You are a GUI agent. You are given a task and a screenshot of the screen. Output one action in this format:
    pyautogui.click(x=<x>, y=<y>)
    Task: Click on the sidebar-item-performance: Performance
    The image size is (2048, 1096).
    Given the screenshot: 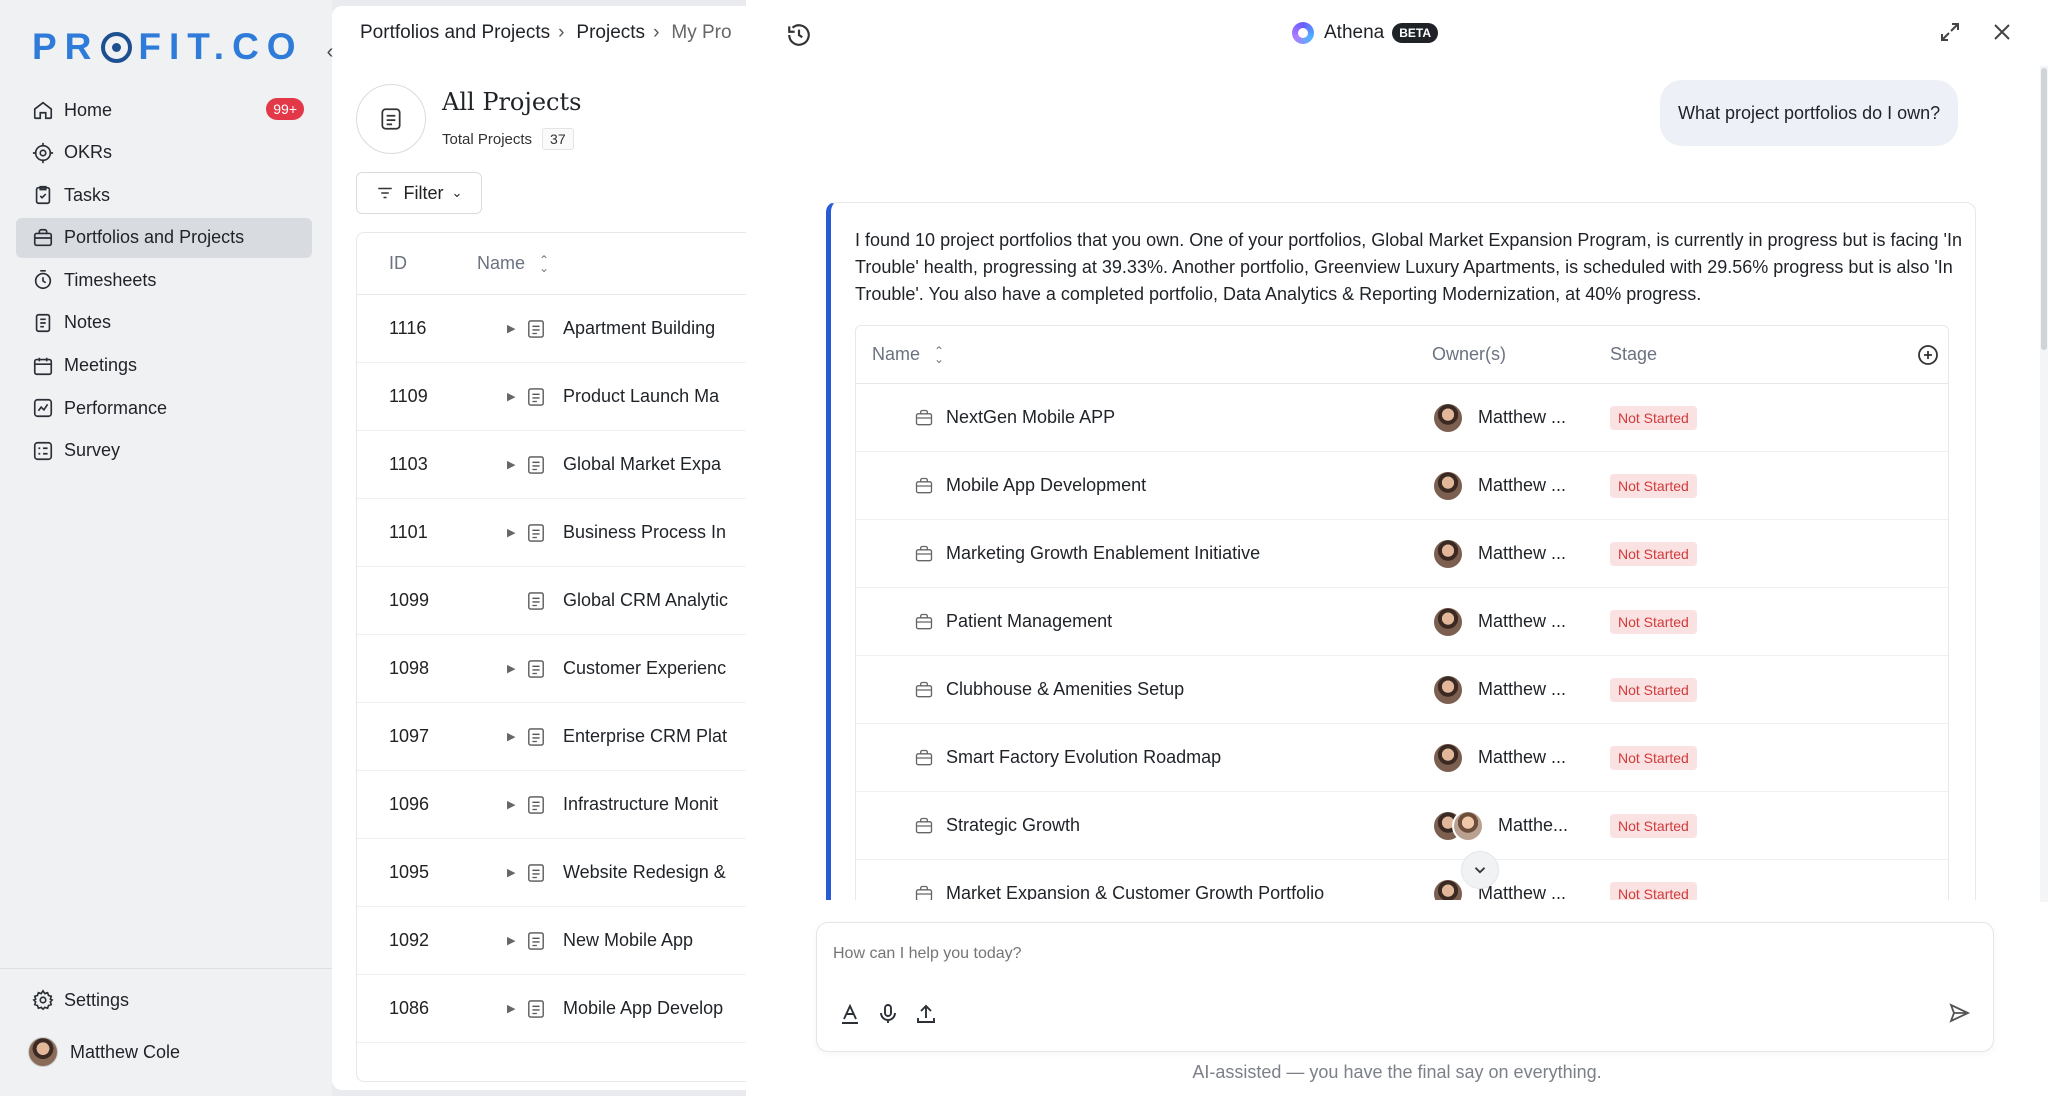 What is the action you would take?
    pyautogui.click(x=164, y=408)
    